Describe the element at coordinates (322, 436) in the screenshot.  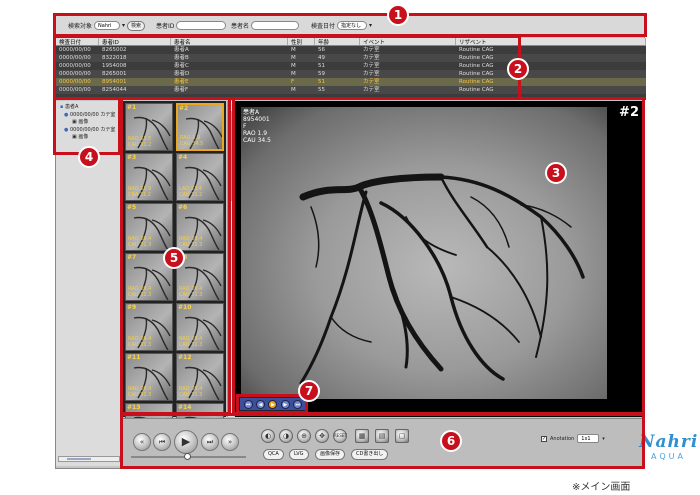
I see `pan-button: ✥` at that location.